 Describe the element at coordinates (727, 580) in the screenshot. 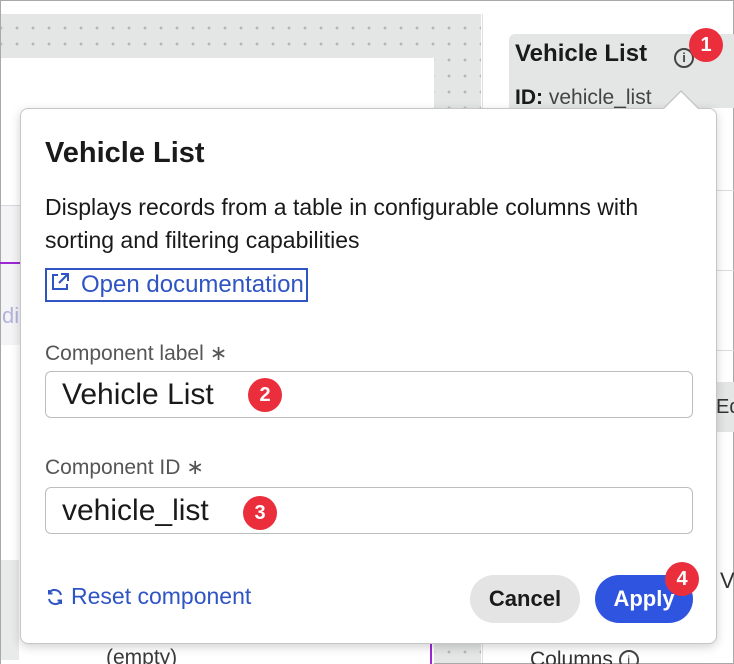

I see `panel-text-fragment: V` at that location.